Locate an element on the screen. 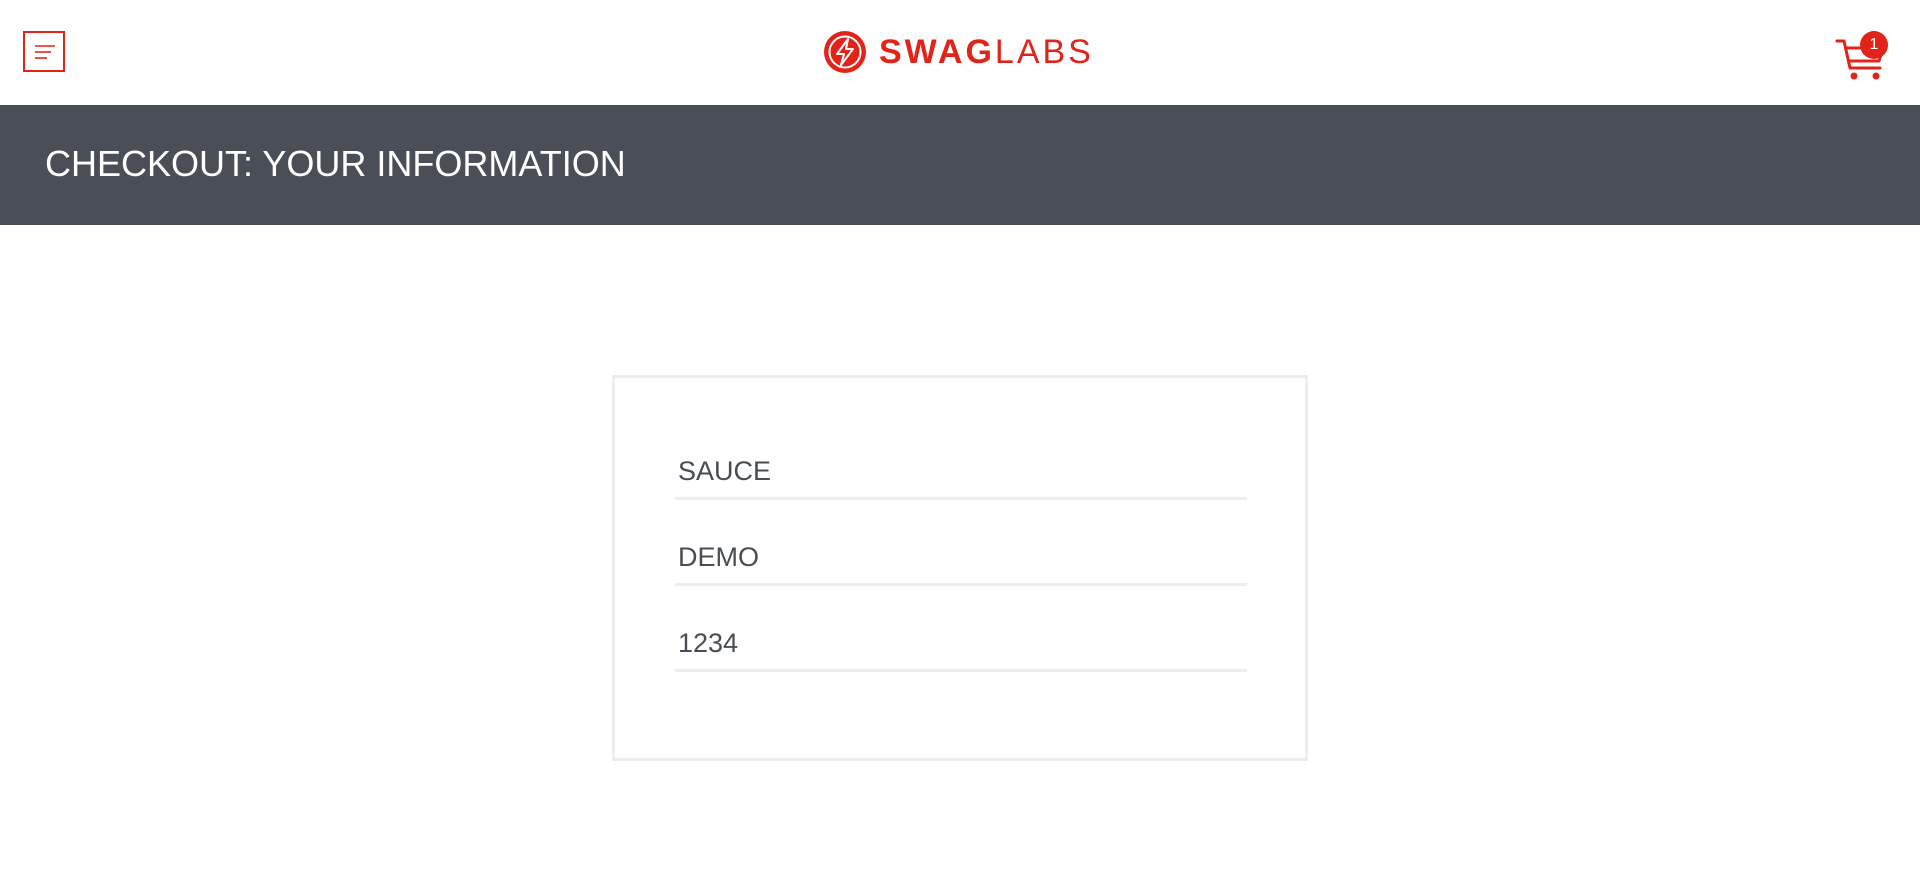 This screenshot has height=880, width=1920. first-name-field is located at coordinates (961, 470).